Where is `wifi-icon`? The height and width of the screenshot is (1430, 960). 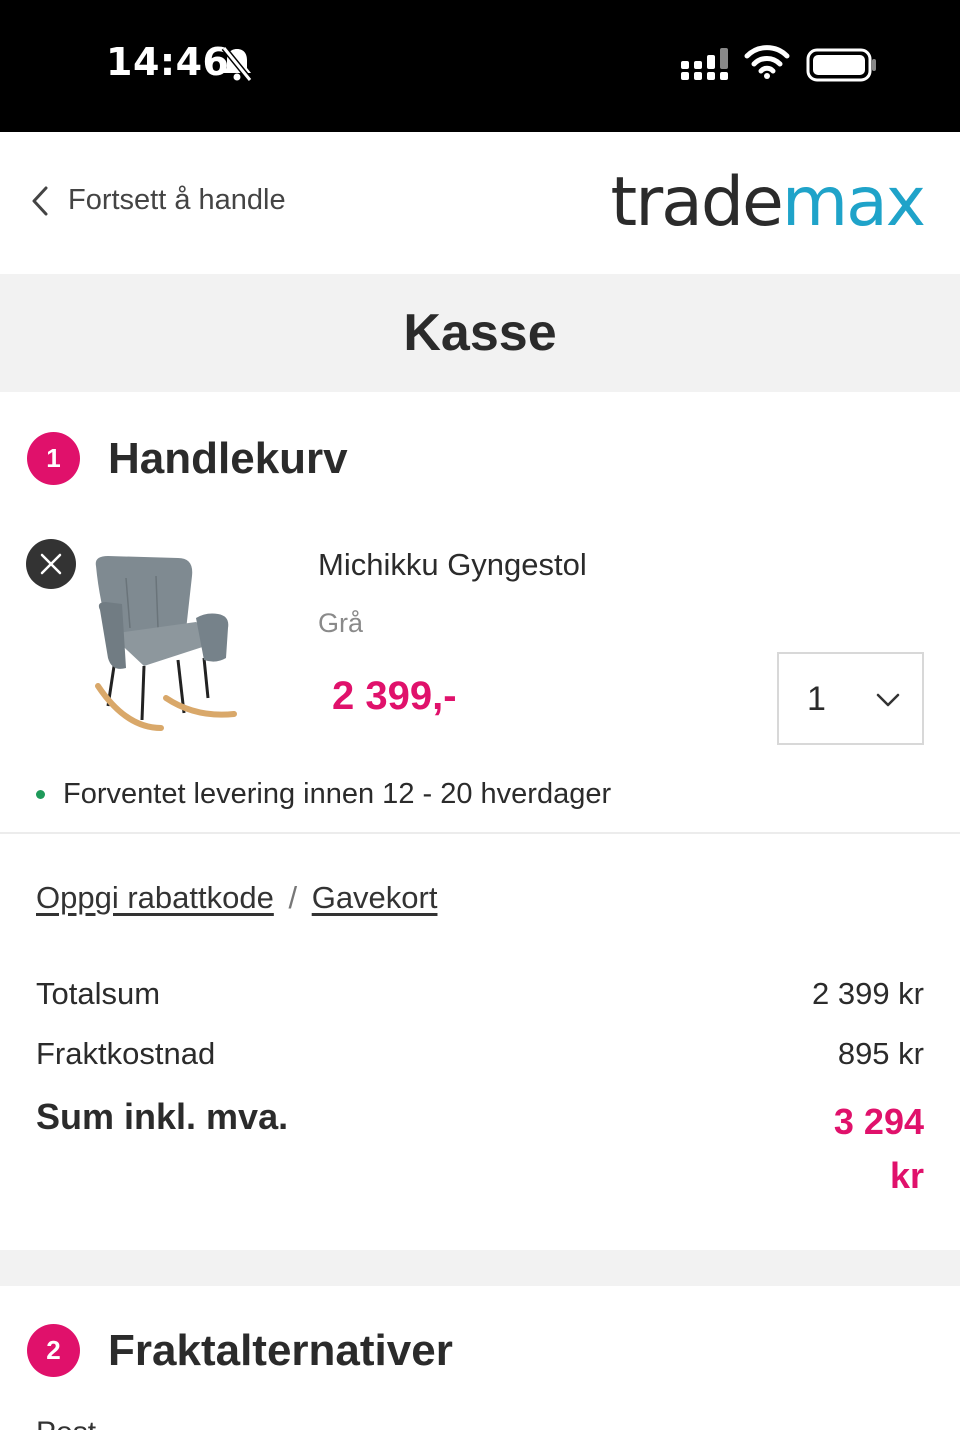 wifi-icon is located at coordinates (767, 62).